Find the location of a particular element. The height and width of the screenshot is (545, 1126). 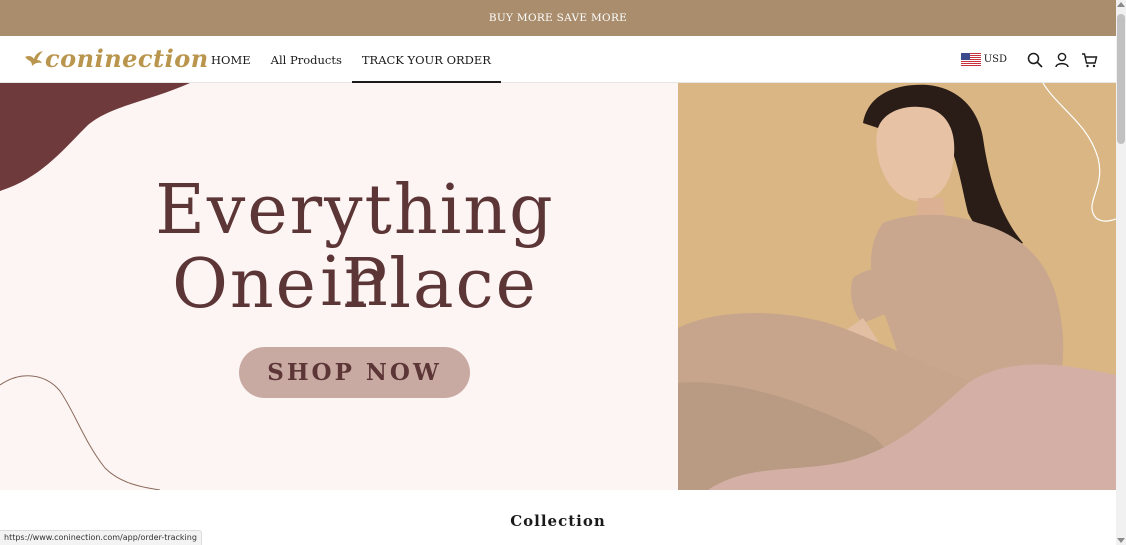

announcement-bar: BUY MORE SAVE MORE is located at coordinates (558, 18).